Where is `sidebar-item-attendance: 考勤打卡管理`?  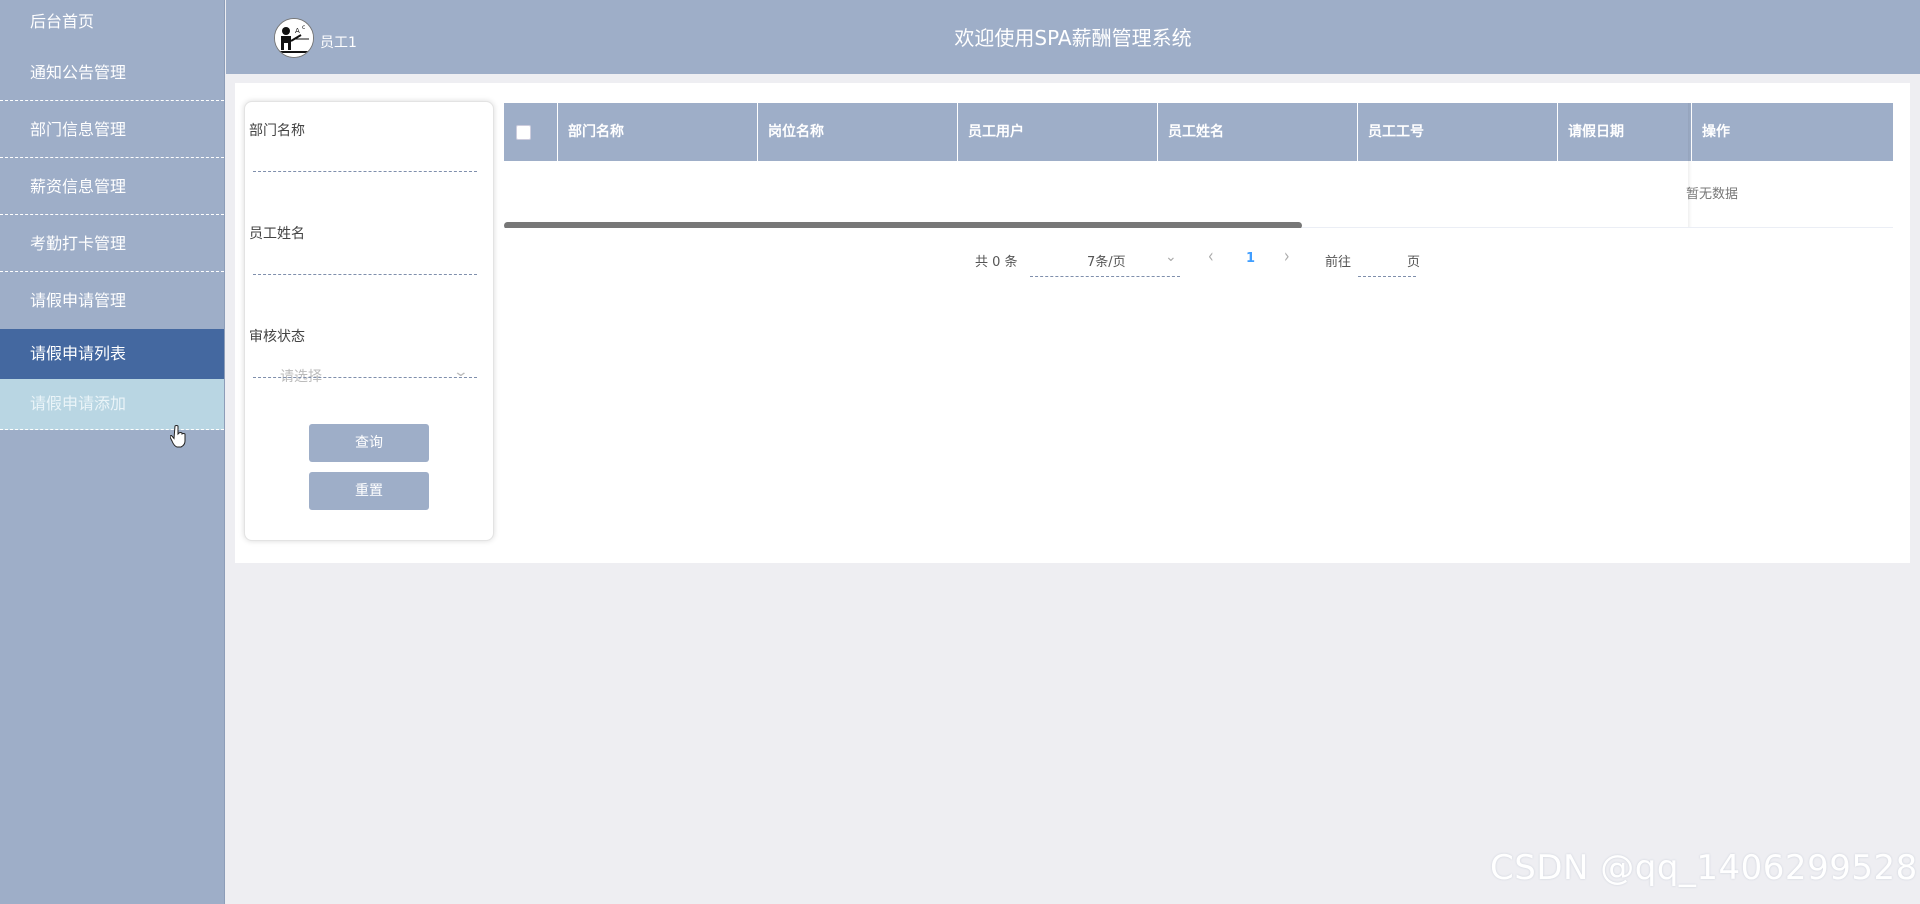 sidebar-item-attendance: 考勤打卡管理 is located at coordinates (112, 243).